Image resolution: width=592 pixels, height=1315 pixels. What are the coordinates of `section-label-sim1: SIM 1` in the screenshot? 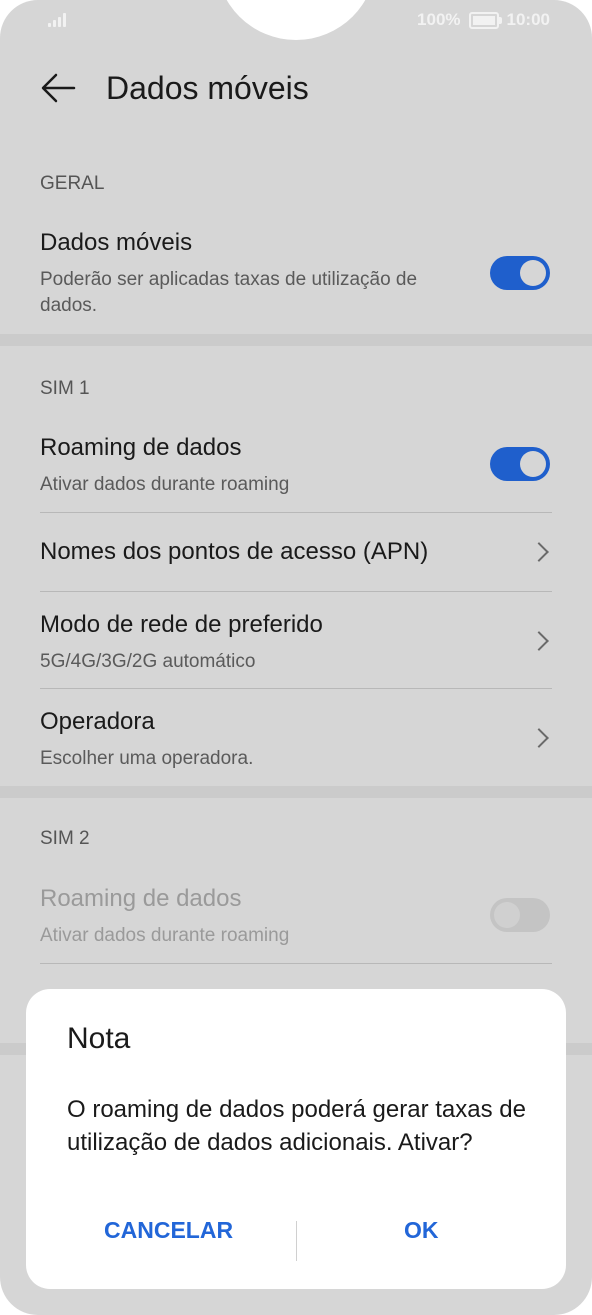 It's located at (65, 388).